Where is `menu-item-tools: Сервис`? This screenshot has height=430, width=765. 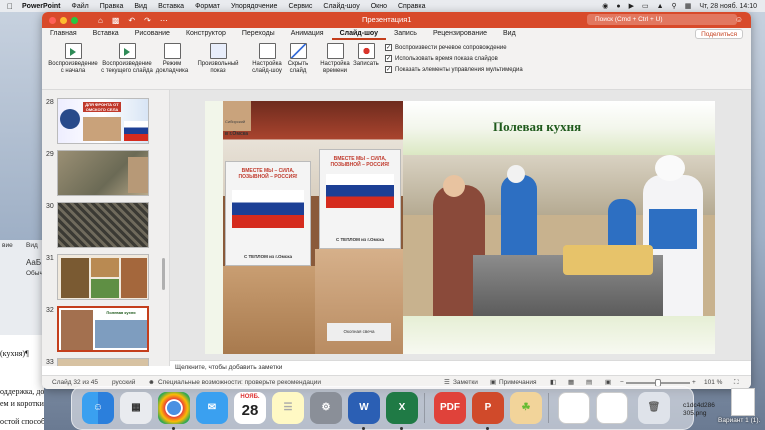
menu-item-tools: Сервис is located at coordinates (300, 6).